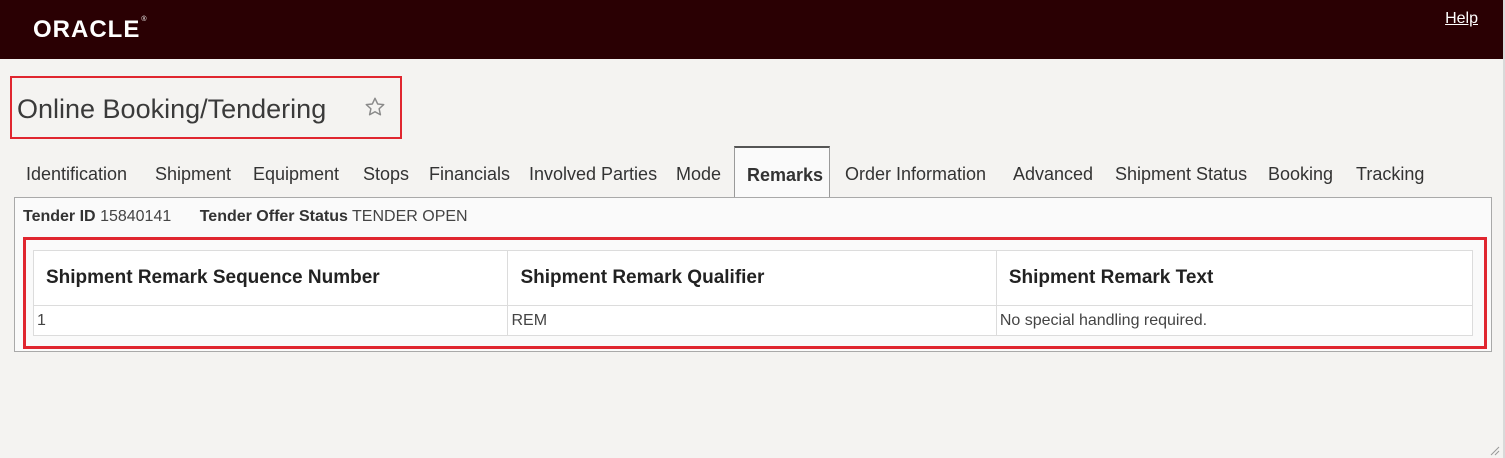  I want to click on resize-grip-icon, so click(1494, 450).